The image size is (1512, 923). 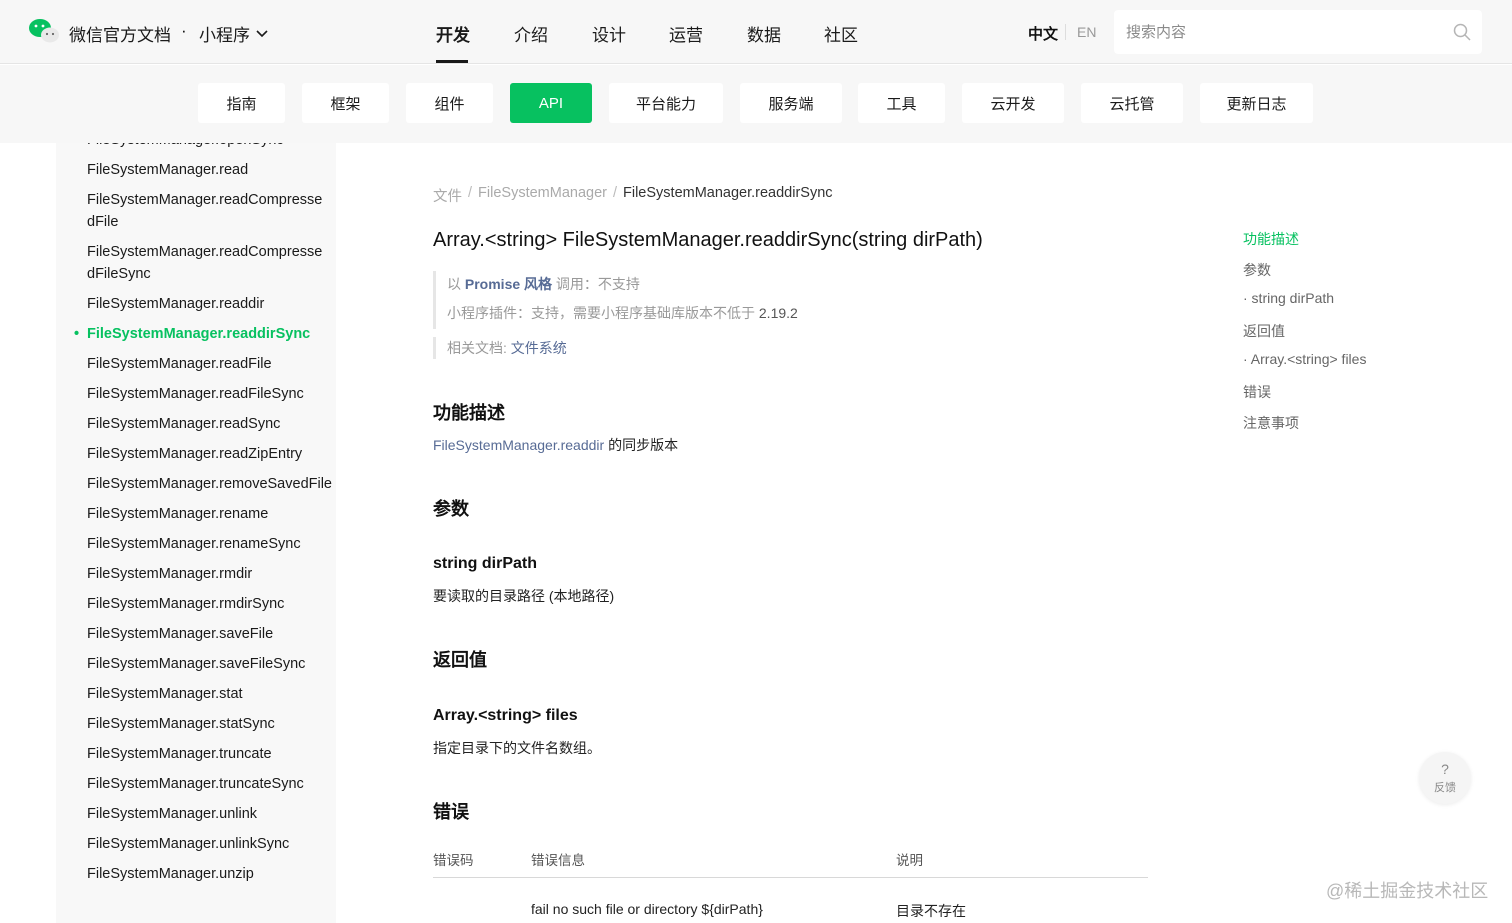 What do you see at coordinates (1271, 423) in the screenshot?
I see `toc-item-notes: 注意事项` at bounding box center [1271, 423].